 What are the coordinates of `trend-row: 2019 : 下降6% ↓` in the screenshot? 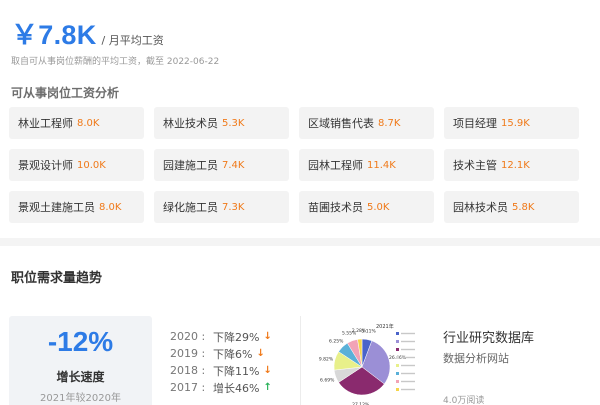 It's located at (221, 353).